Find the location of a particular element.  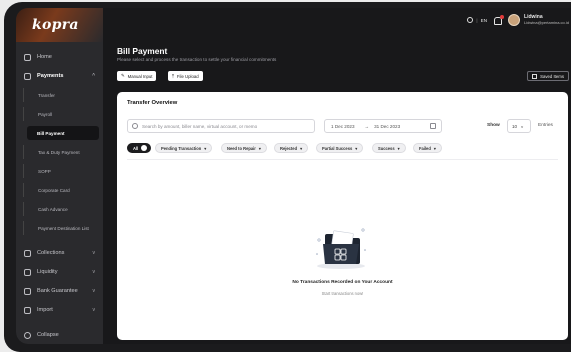

show-label: Show is located at coordinates (493, 125).